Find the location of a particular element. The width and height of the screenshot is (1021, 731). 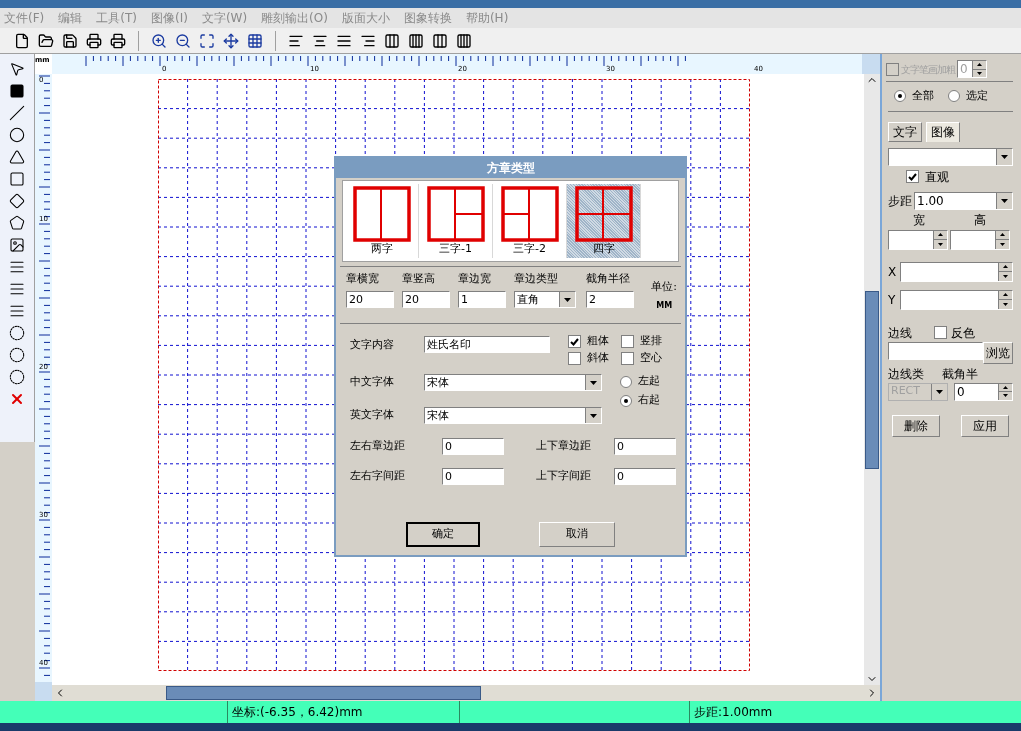

field-label: X is located at coordinates (893, 272).